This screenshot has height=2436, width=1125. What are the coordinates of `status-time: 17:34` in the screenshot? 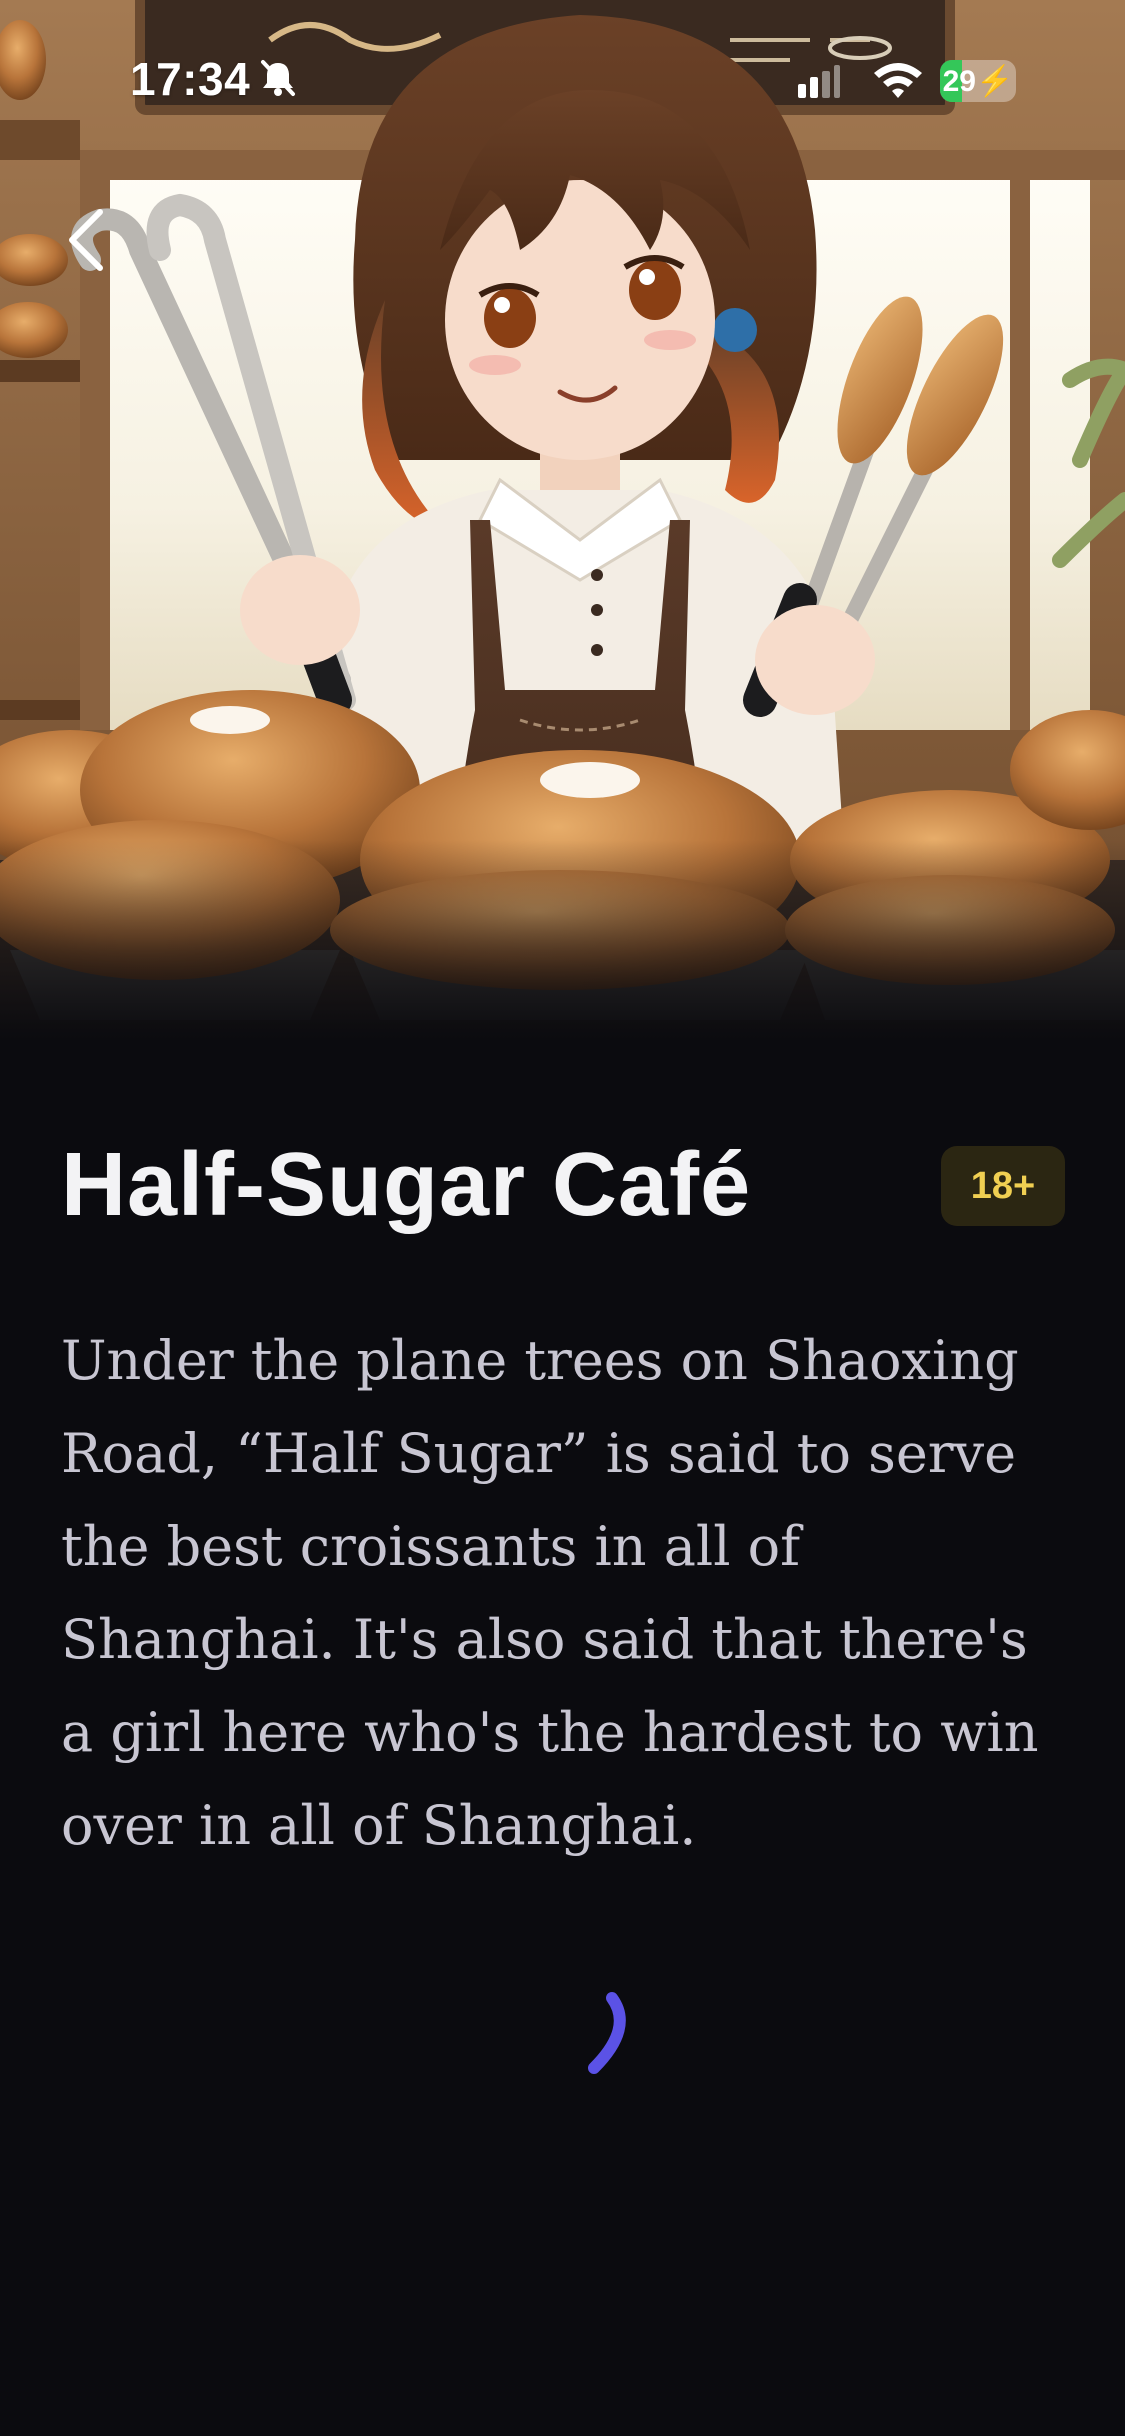 It's located at (190, 79).